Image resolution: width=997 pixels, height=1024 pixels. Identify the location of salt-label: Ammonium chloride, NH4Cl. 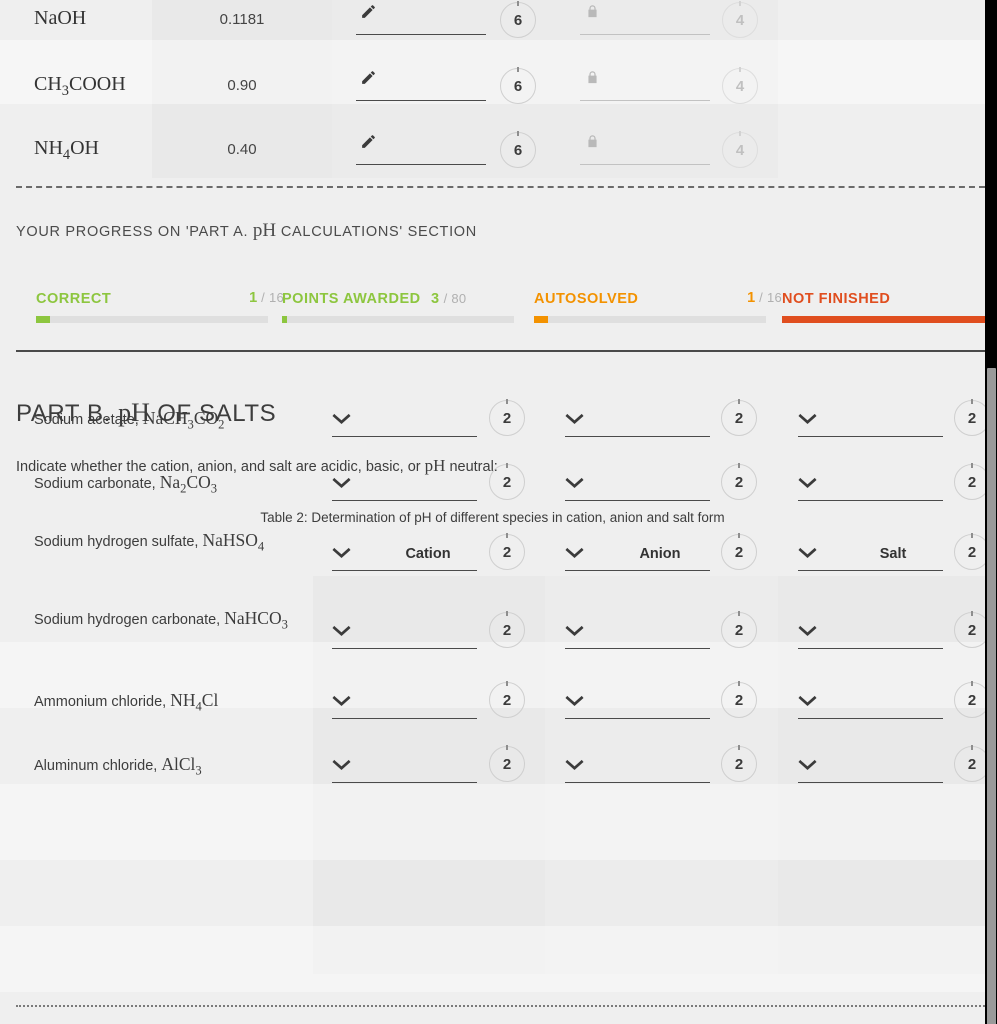
(126, 702).